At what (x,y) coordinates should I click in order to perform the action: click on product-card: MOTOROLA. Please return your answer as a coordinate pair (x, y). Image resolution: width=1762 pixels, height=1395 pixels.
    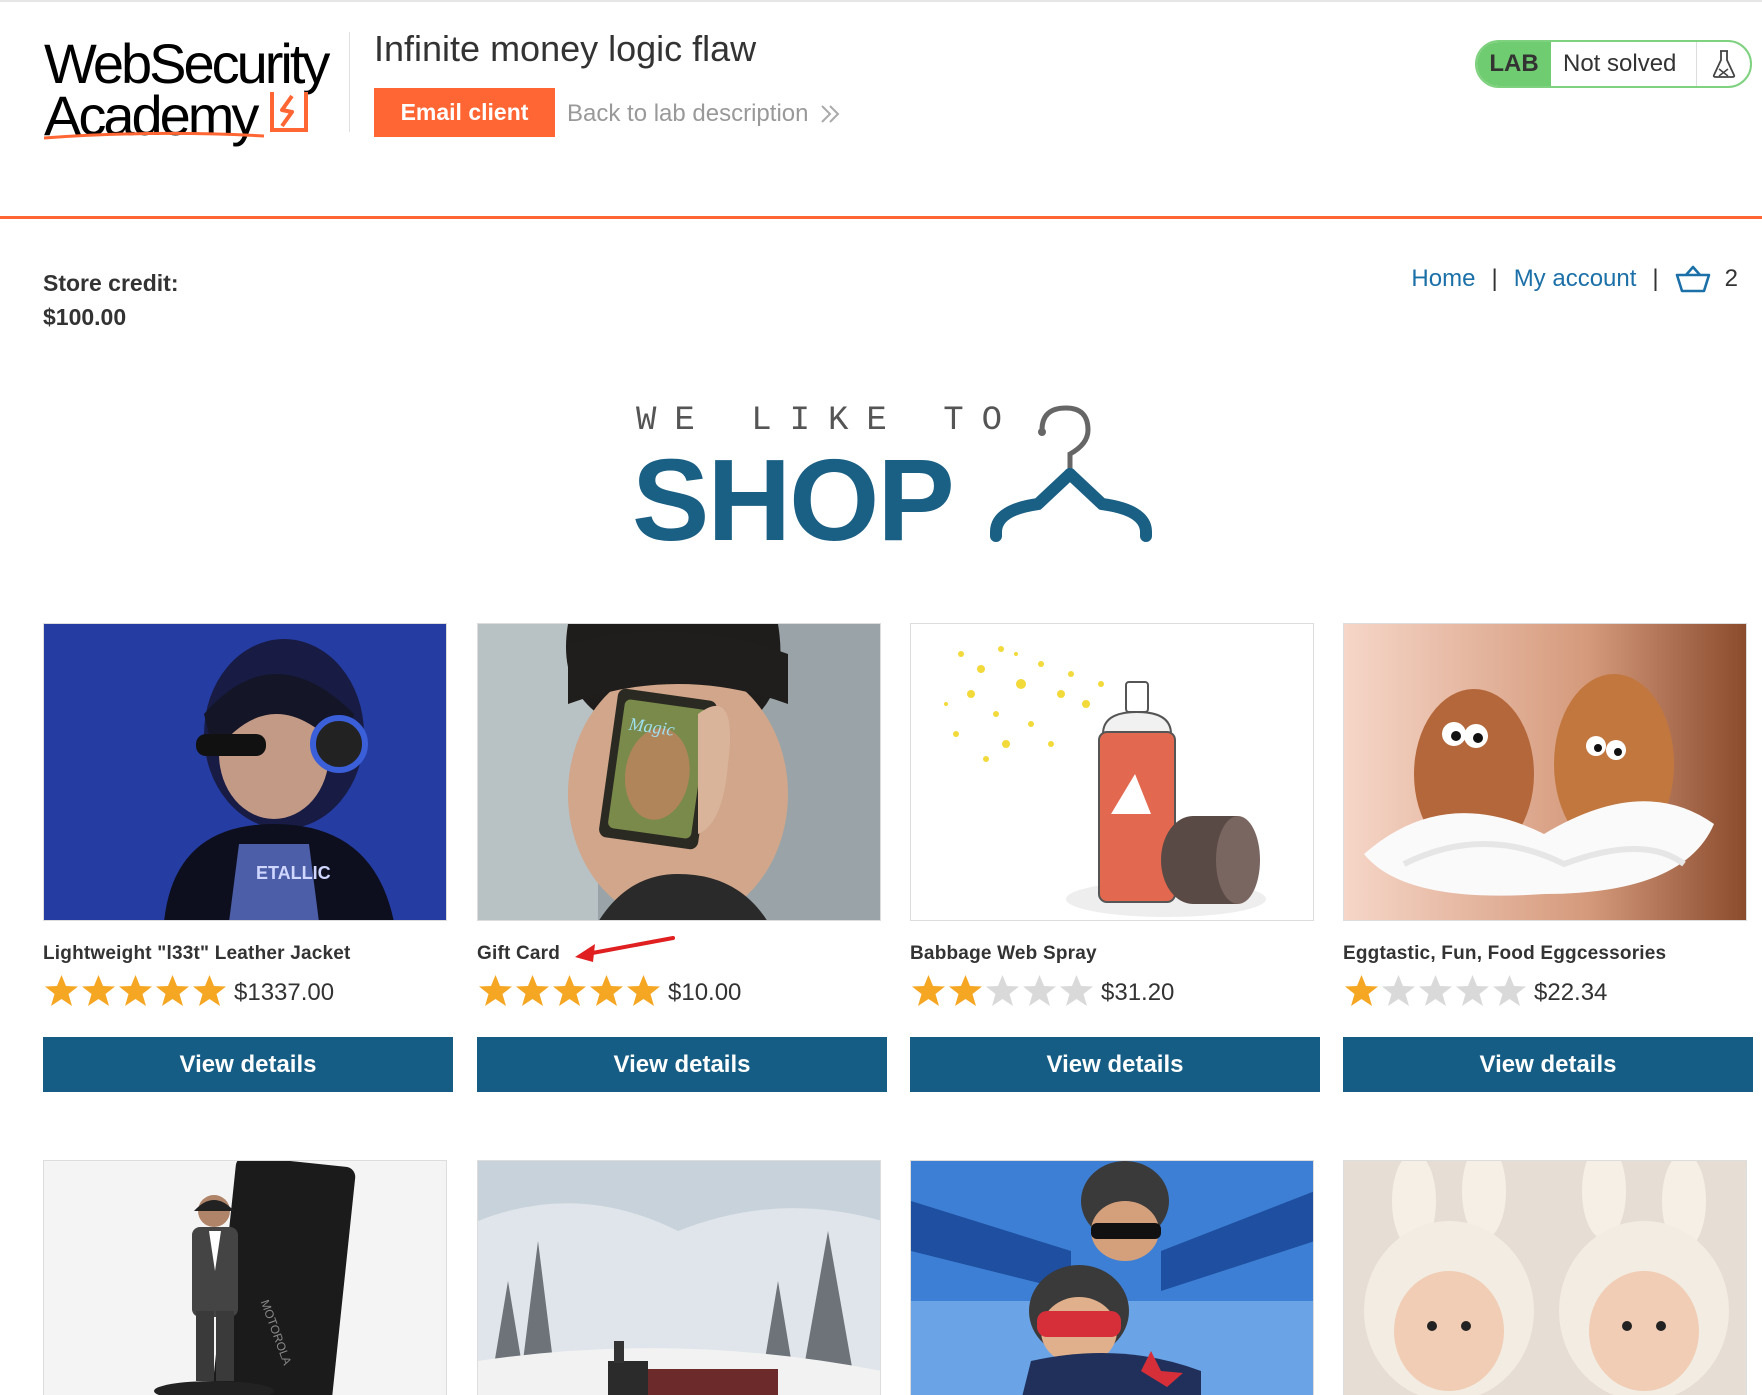
    Looking at the image, I should click on (248, 1277).